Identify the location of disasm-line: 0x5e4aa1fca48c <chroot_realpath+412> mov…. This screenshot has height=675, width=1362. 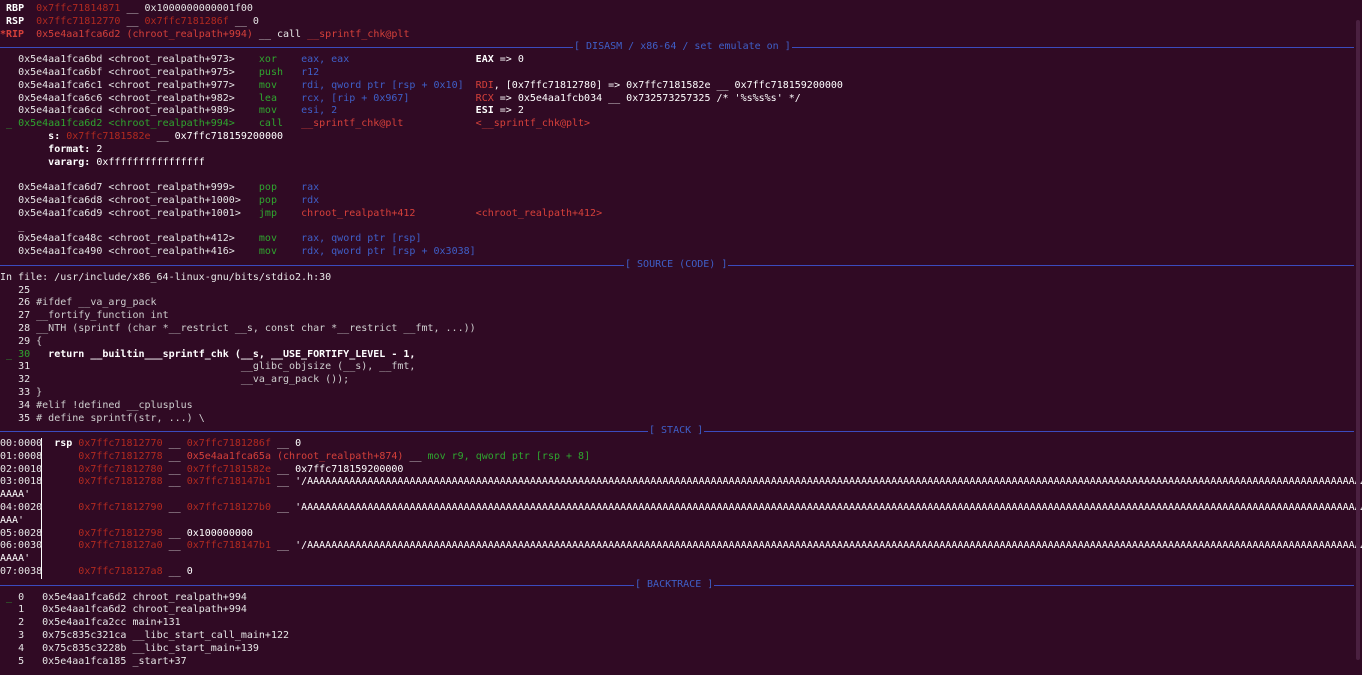
(681, 239).